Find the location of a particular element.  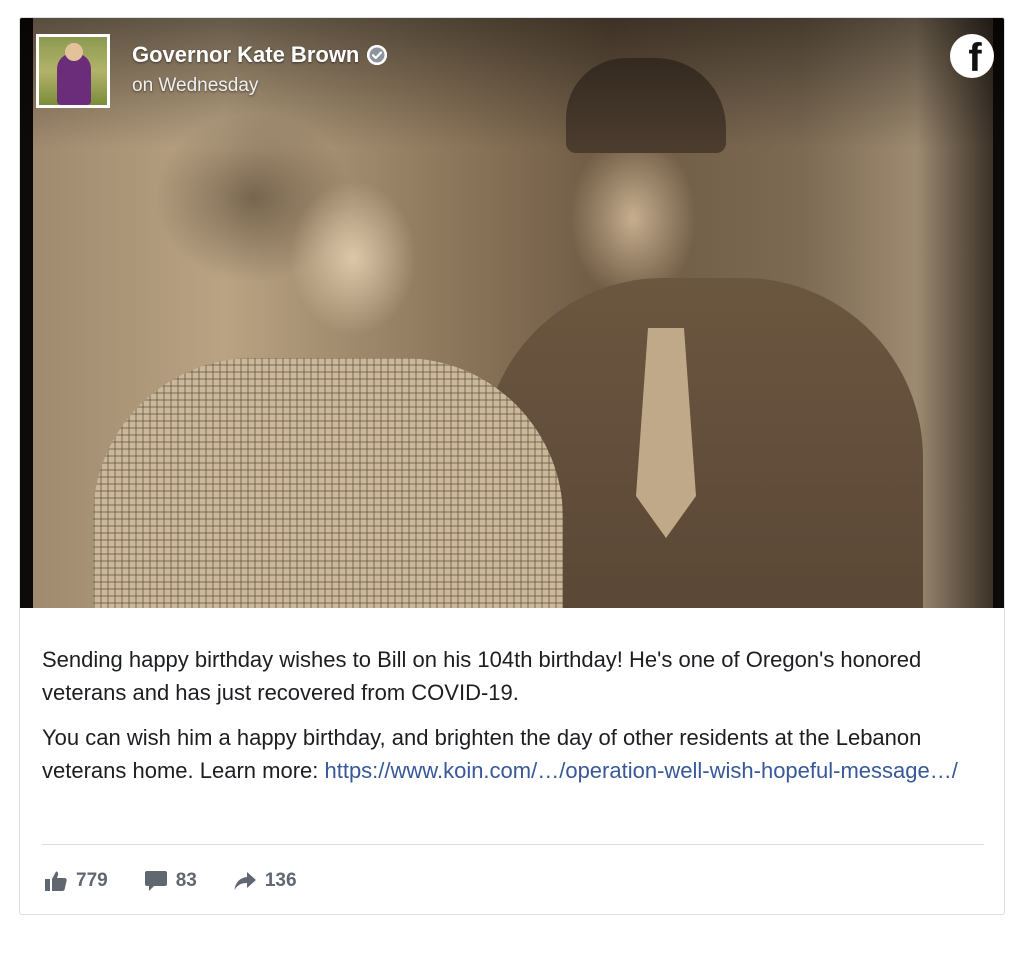

comment-icon is located at coordinates (156, 881).